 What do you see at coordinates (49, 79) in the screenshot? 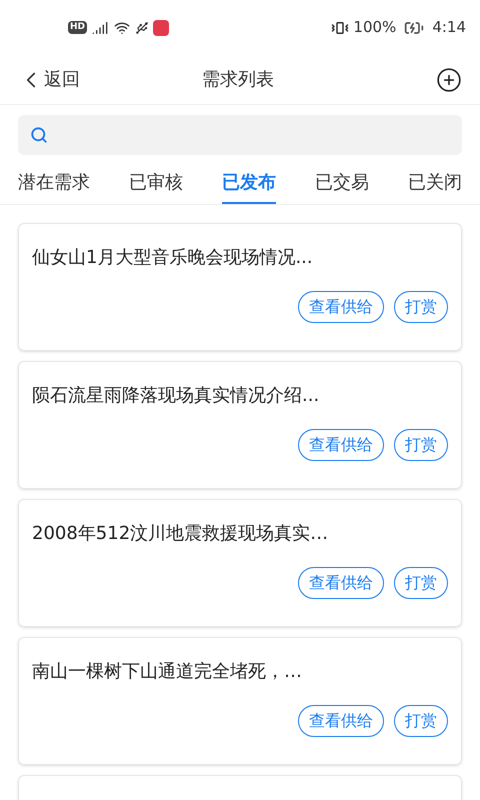
I see `back-button: 返回` at bounding box center [49, 79].